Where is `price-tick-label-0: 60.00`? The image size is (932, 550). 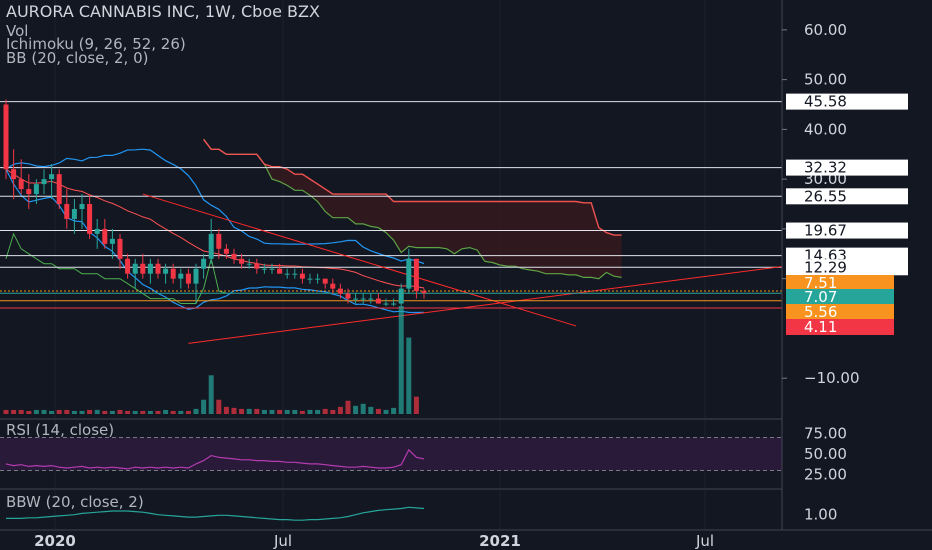
price-tick-label-0: 60.00 is located at coordinates (825, 30).